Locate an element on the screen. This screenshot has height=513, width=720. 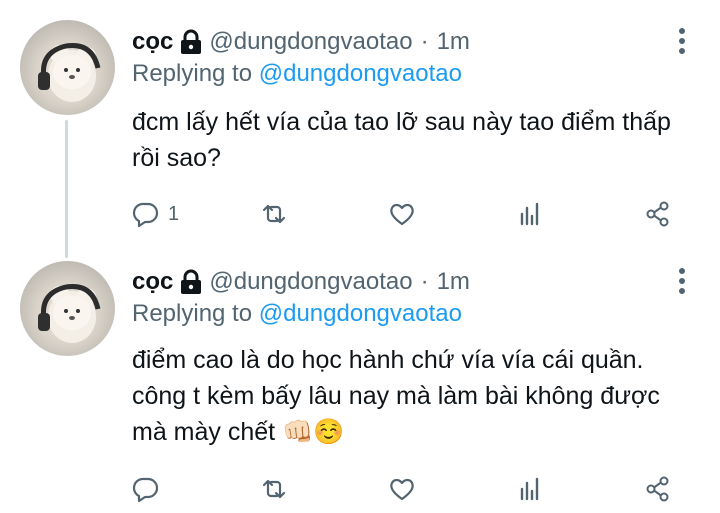
action-bar is located at coordinates (412, 489).